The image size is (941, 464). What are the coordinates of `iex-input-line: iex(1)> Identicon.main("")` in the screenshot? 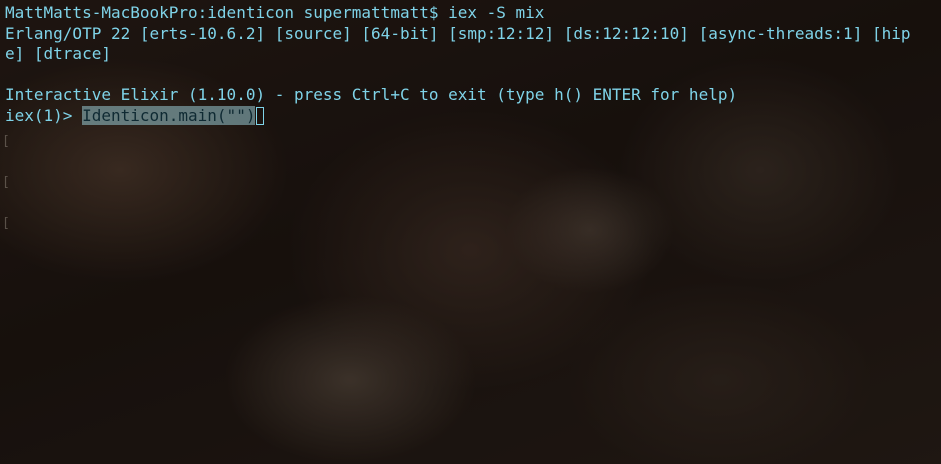 It's located at (473, 116).